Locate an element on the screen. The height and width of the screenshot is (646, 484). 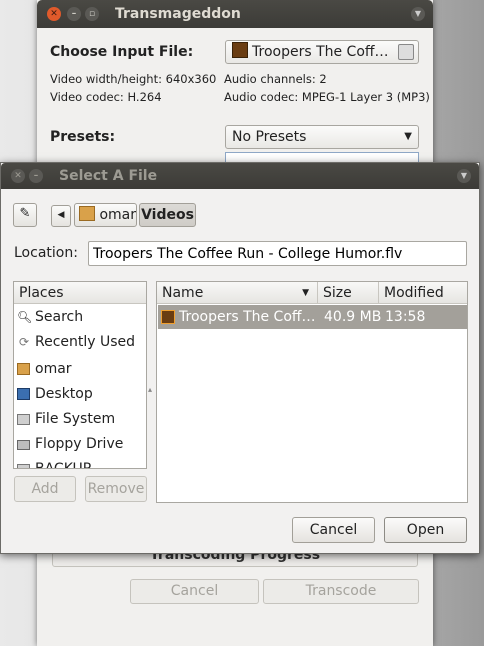
place-label: File System is located at coordinates (75, 419).